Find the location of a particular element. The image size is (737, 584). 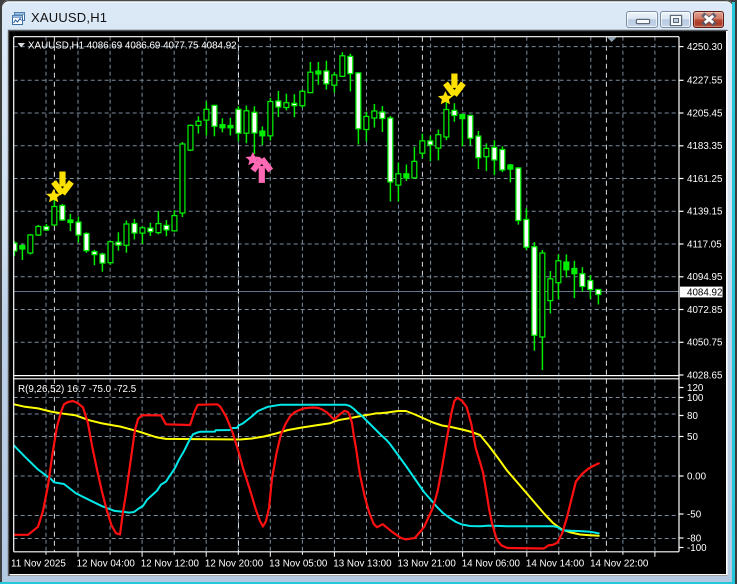

svg-text: 14 Nov 22:00 is located at coordinates (619, 564).